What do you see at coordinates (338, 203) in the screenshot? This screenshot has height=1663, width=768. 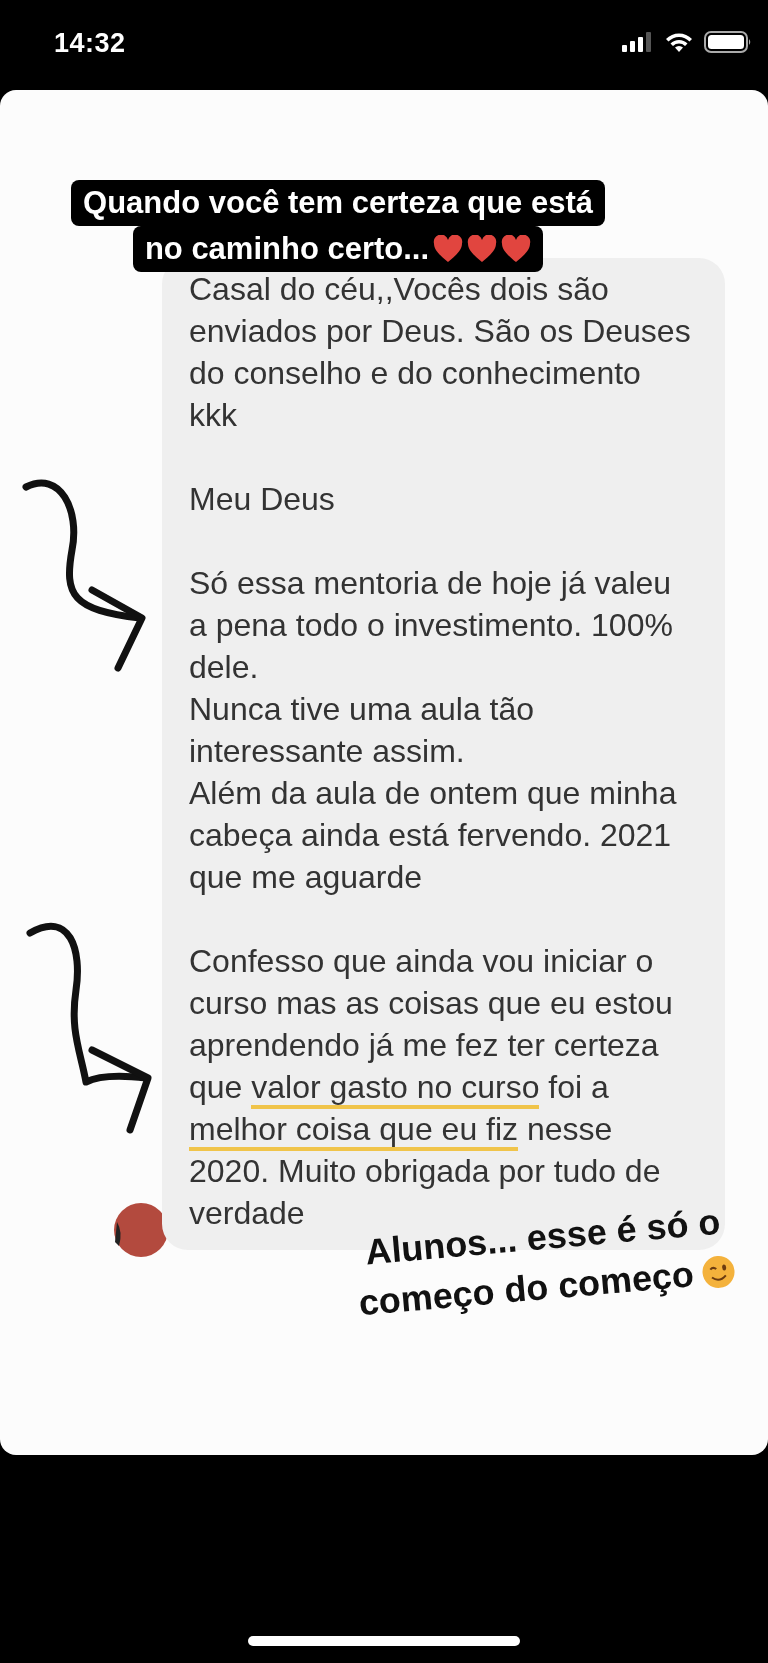 I see `caption-text: Quando você tem certeza que está` at bounding box center [338, 203].